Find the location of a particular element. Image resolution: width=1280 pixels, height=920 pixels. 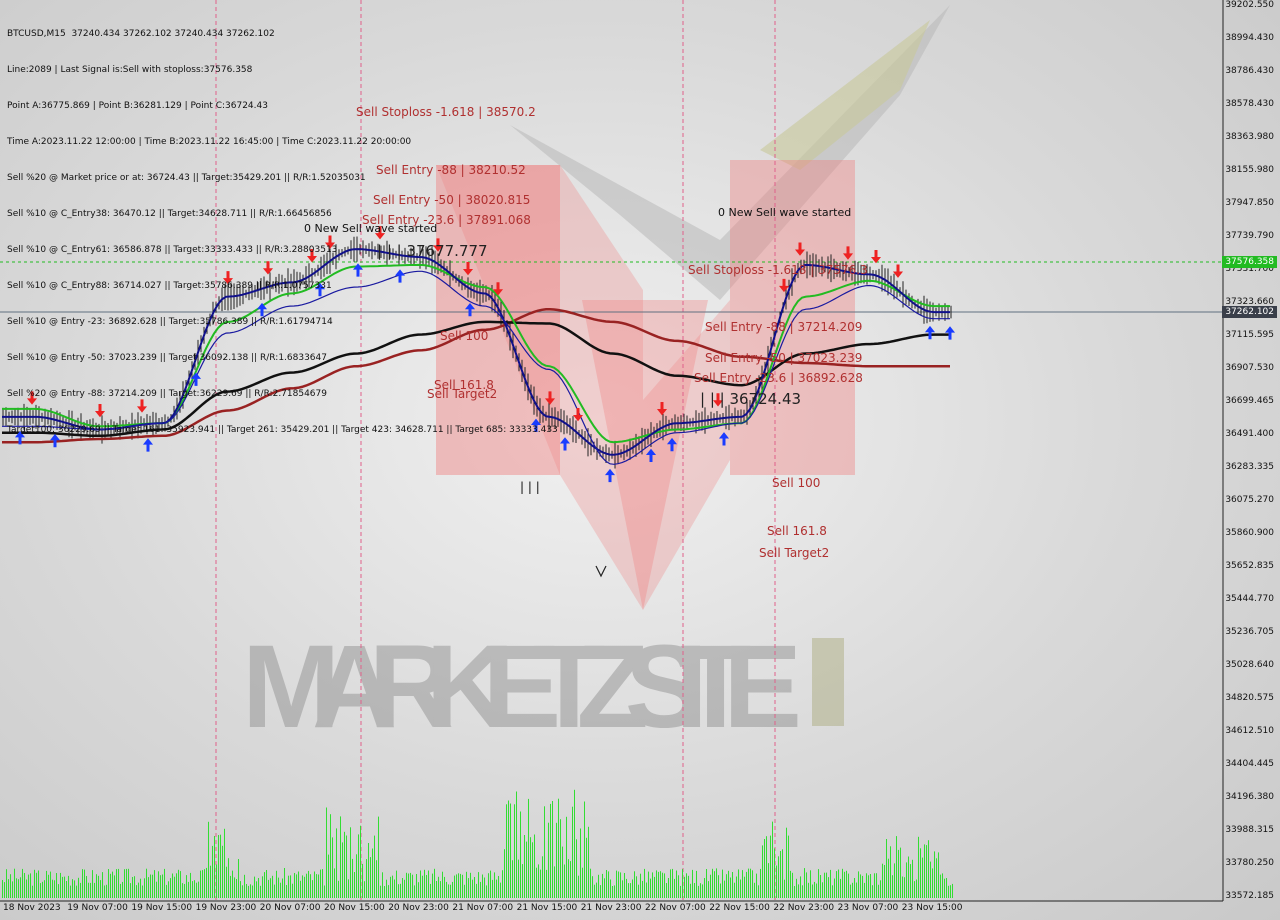

price-tick-label: 36699.465 is located at coordinates (1249, 401).